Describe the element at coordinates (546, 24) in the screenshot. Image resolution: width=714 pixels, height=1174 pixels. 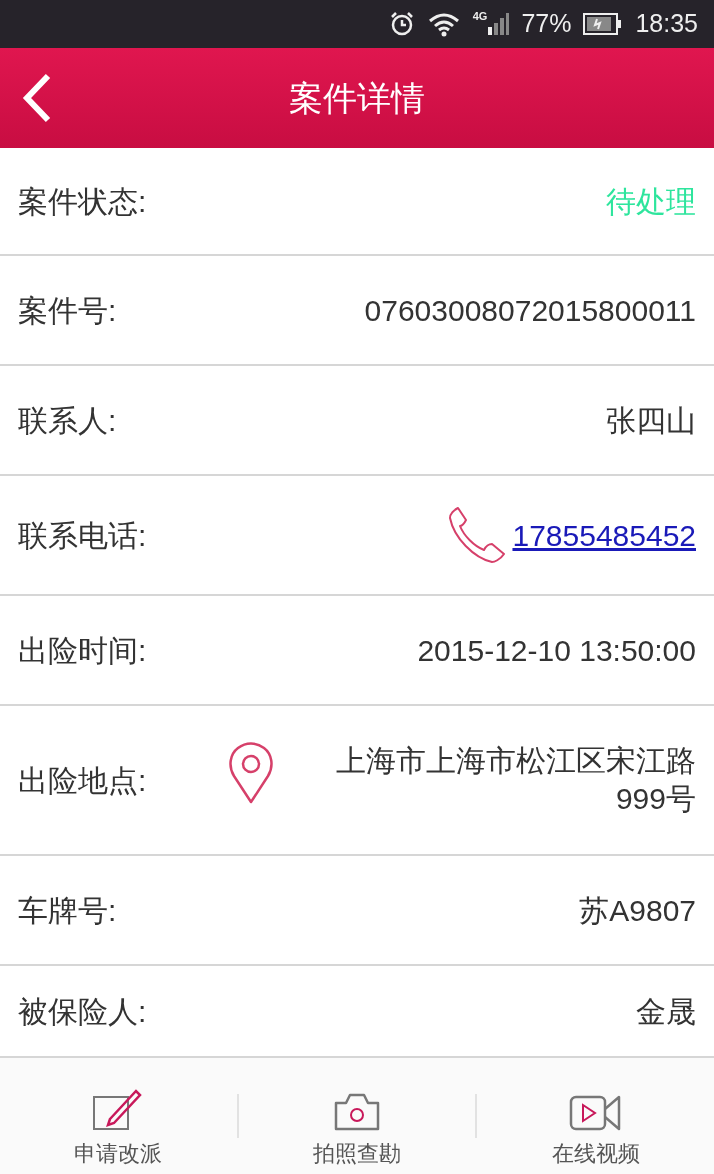
I see `battery-percent: 77%` at that location.